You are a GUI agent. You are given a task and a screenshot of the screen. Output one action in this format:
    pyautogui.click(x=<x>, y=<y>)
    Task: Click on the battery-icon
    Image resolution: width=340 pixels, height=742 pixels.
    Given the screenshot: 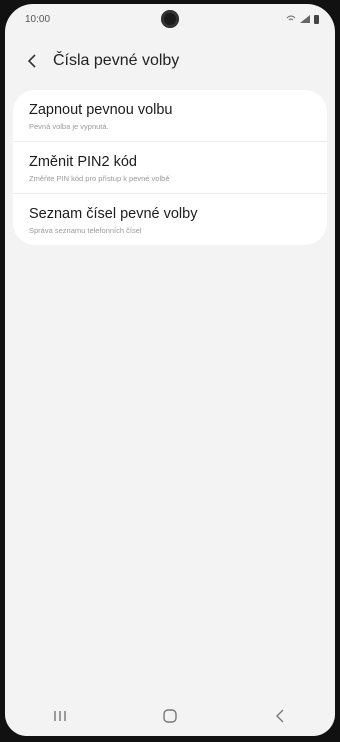 What is the action you would take?
    pyautogui.click(x=316, y=19)
    